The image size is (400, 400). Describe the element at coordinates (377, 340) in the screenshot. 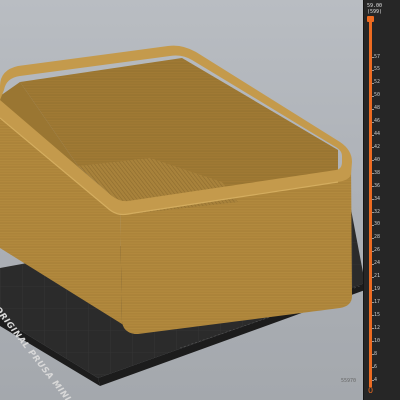

I see `slider-tick-label: 10` at that location.